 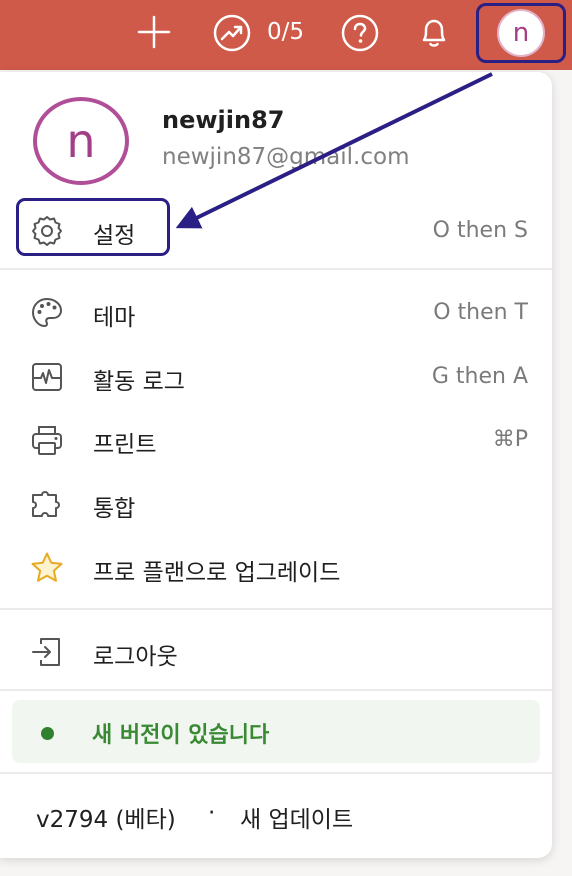 What do you see at coordinates (47, 652) in the screenshot?
I see `logout-icon` at bounding box center [47, 652].